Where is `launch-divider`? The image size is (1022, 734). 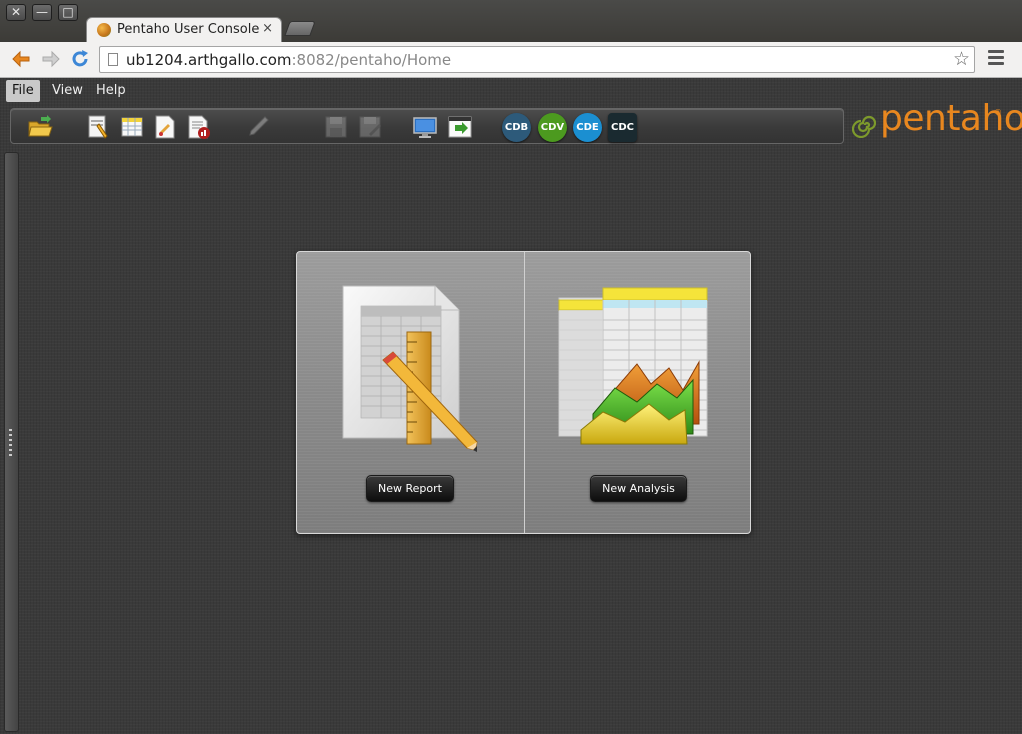 launch-divider is located at coordinates (524, 392).